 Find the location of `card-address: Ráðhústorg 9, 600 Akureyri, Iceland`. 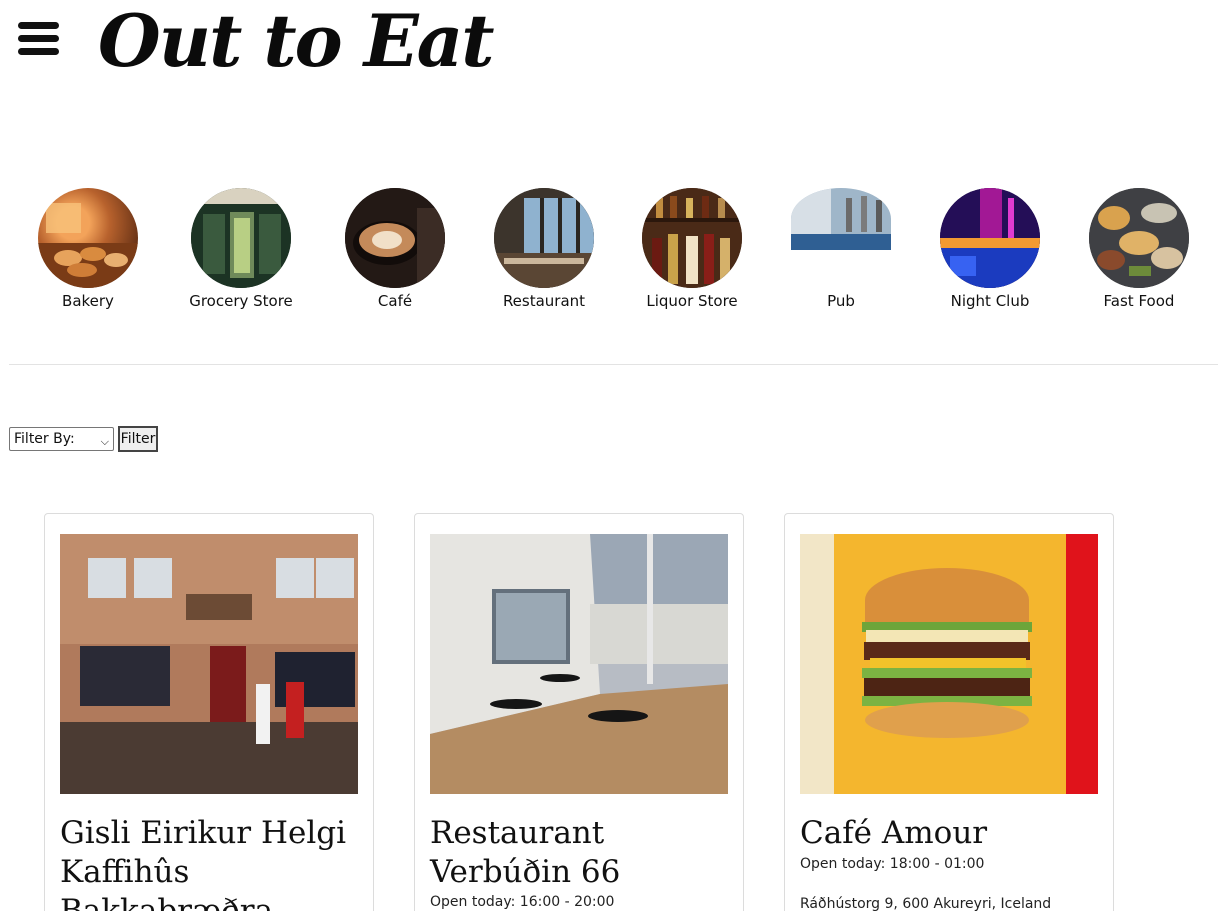

card-address: Ráðhústorg 9, 600 Akureyri, Iceland is located at coordinates (926, 903).